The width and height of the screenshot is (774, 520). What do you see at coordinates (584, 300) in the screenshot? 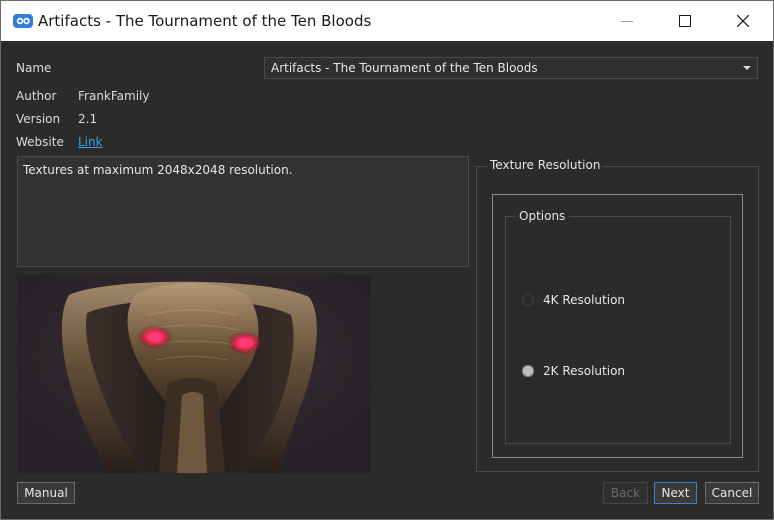
I see `option-4k-label: 4K Resolution` at bounding box center [584, 300].